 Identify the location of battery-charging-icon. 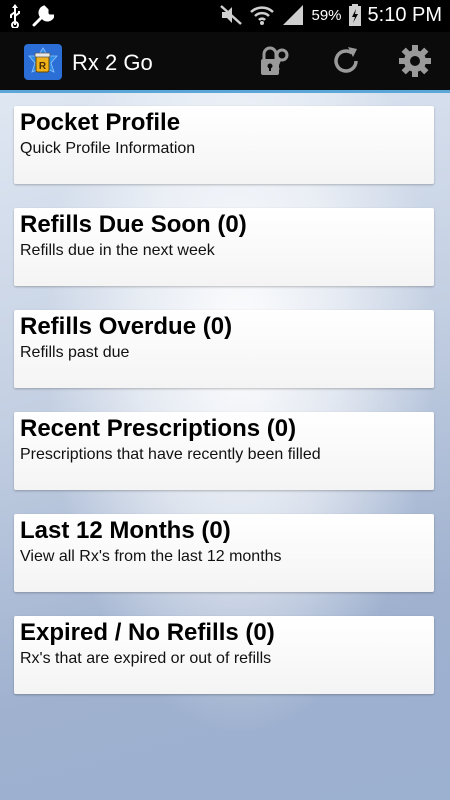
(354, 15).